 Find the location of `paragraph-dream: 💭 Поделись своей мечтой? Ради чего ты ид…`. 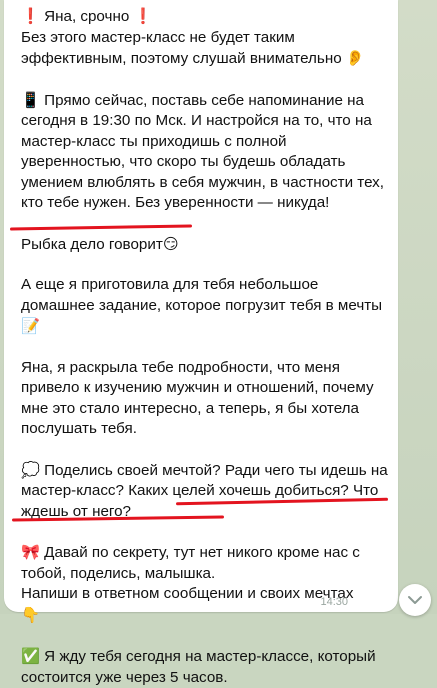

paragraph-dream: 💭 Поделись своей мечтой? Ради чего ты ид… is located at coordinates (207, 491).